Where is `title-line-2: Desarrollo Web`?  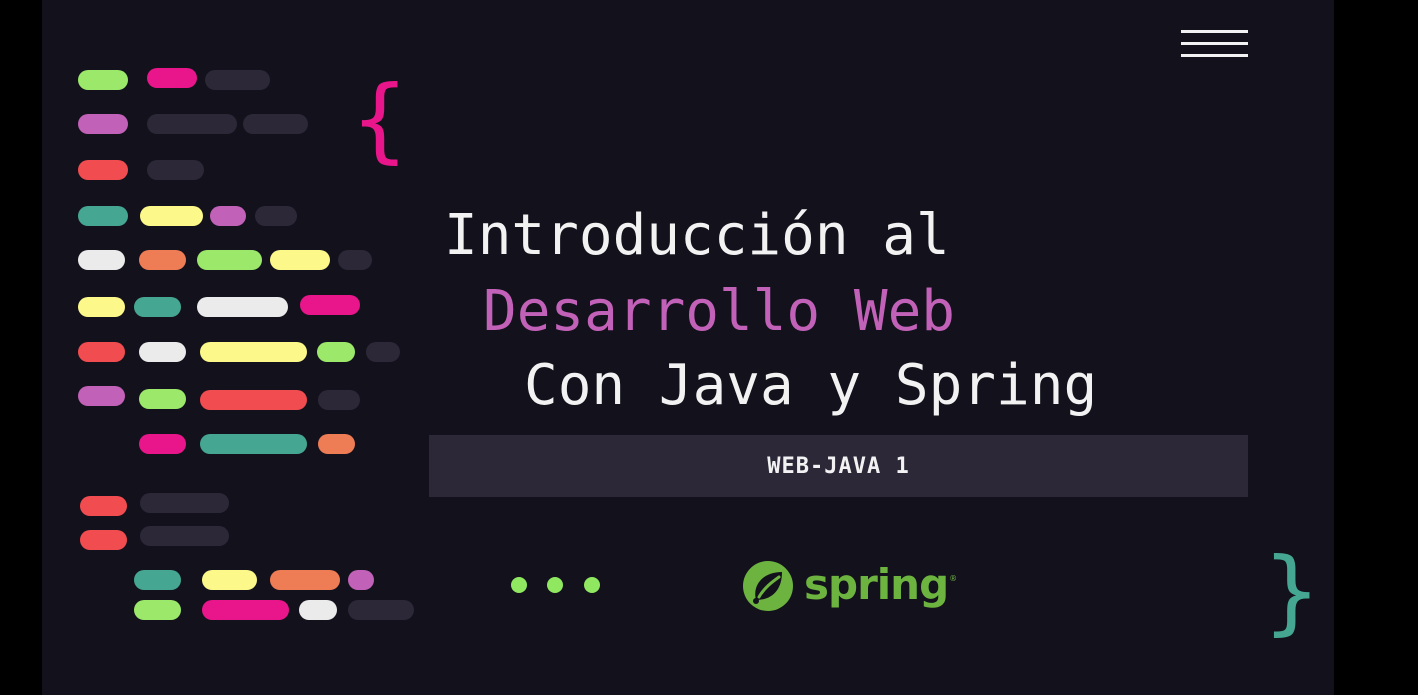
title-line-2: Desarrollo Web is located at coordinates (719, 311).